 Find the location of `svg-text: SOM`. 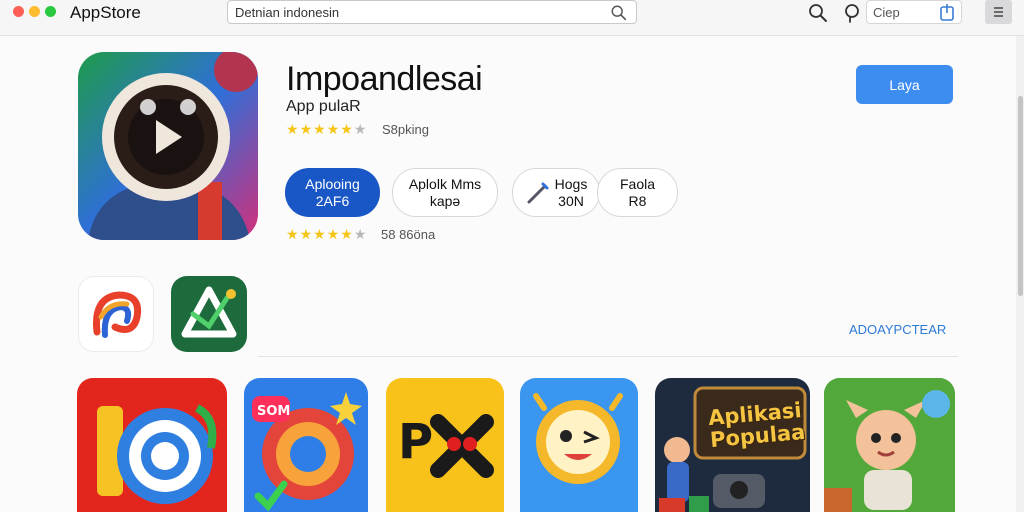

svg-text: SOM is located at coordinates (273, 411).